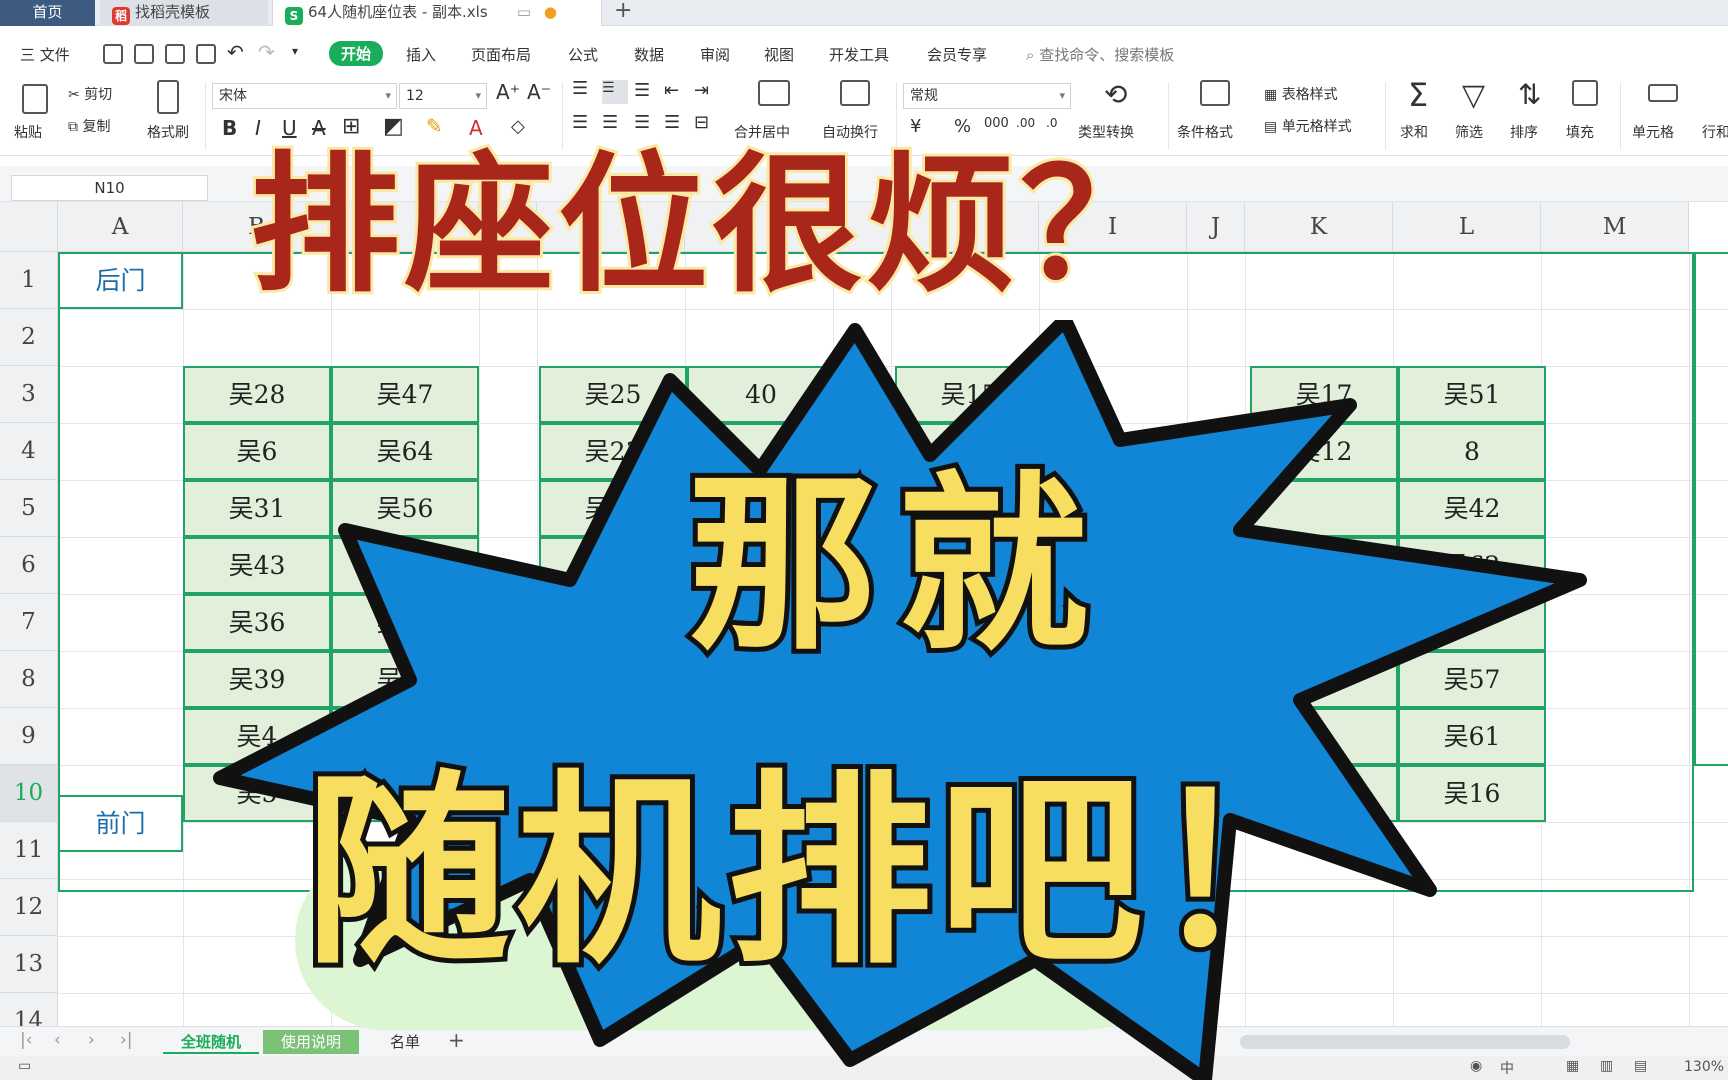 The width and height of the screenshot is (1728, 1080). Describe the element at coordinates (715, 54) in the screenshot. I see `menu-review: 审阅` at that location.